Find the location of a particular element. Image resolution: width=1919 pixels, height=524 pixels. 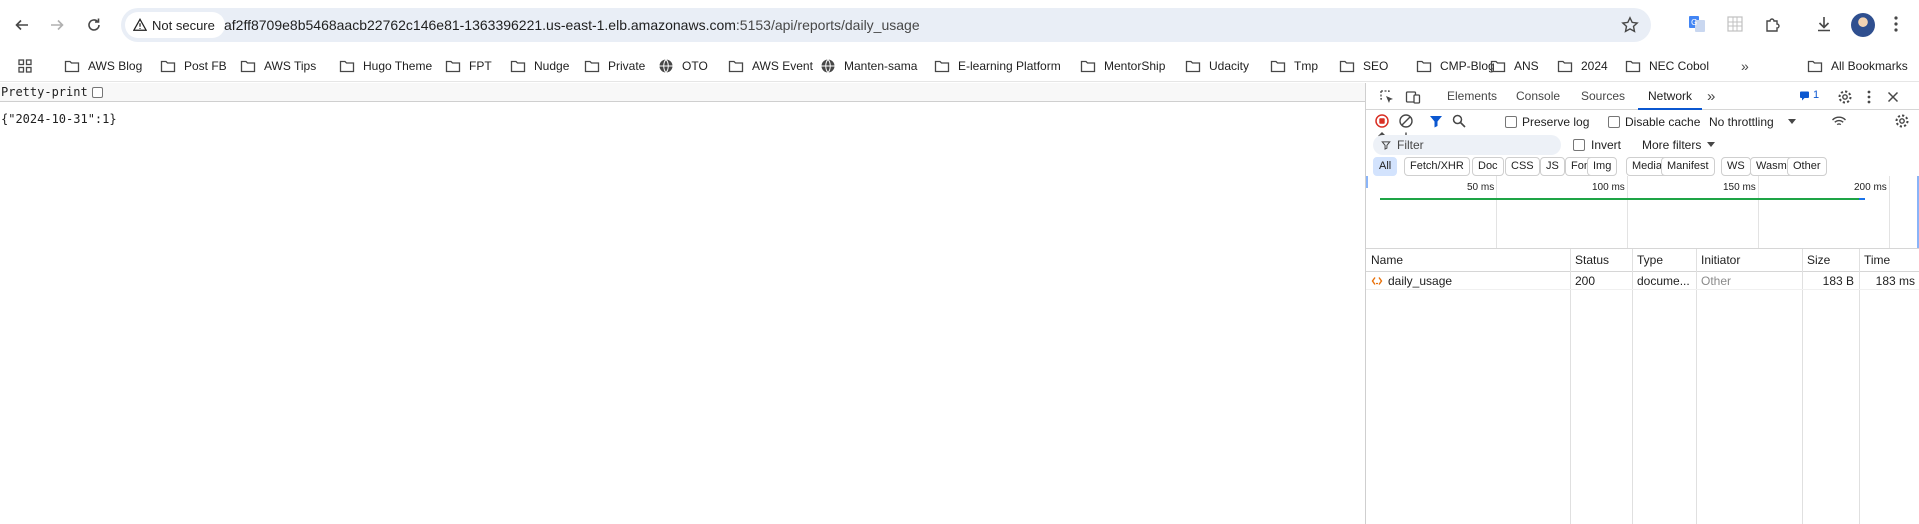

tab-elements: Elements is located at coordinates (1472, 96).